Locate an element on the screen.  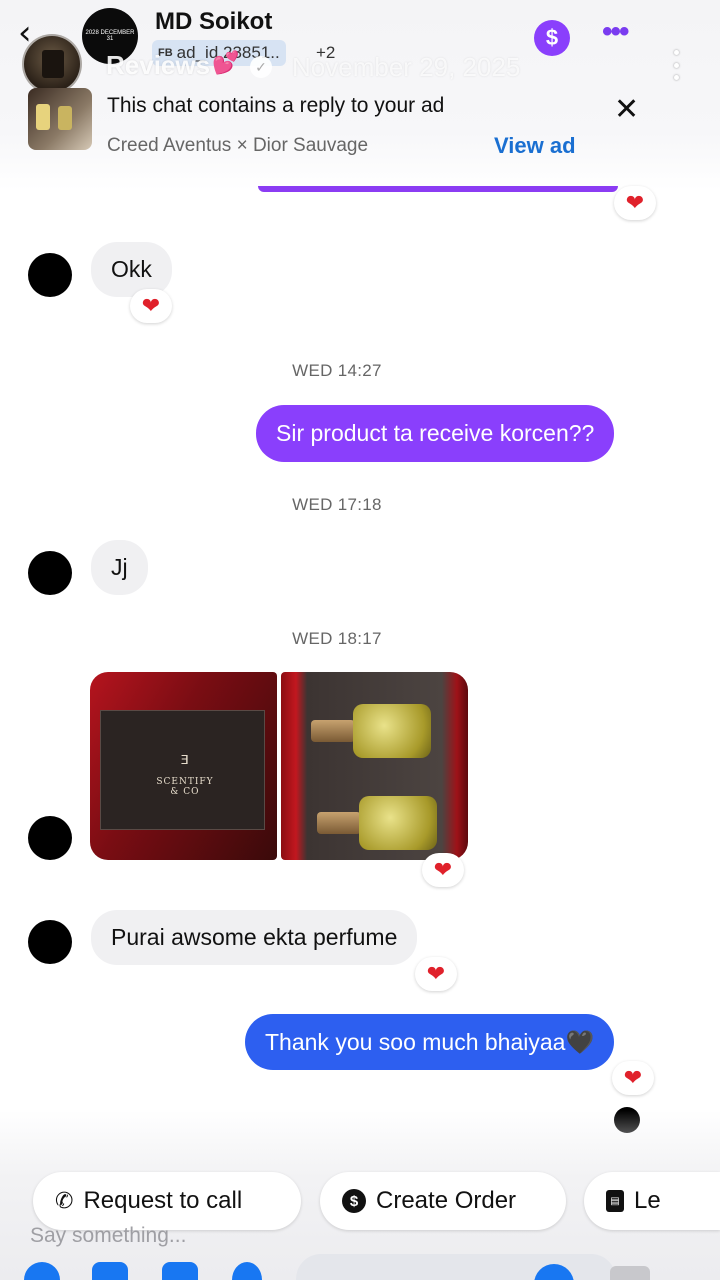
story-username: Reviews is located at coordinates (158, 65).